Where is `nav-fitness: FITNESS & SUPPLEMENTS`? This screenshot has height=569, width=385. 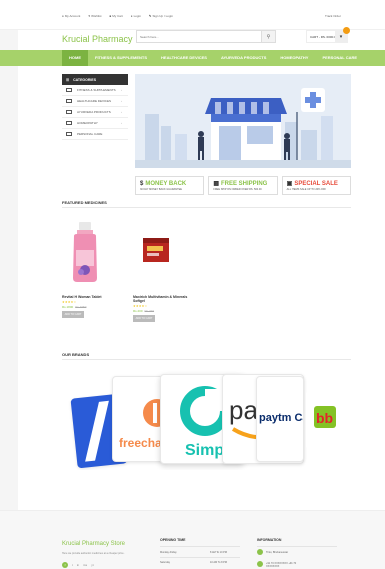 nav-fitness: FITNESS & SUPPLEMENTS is located at coordinates (121, 58).